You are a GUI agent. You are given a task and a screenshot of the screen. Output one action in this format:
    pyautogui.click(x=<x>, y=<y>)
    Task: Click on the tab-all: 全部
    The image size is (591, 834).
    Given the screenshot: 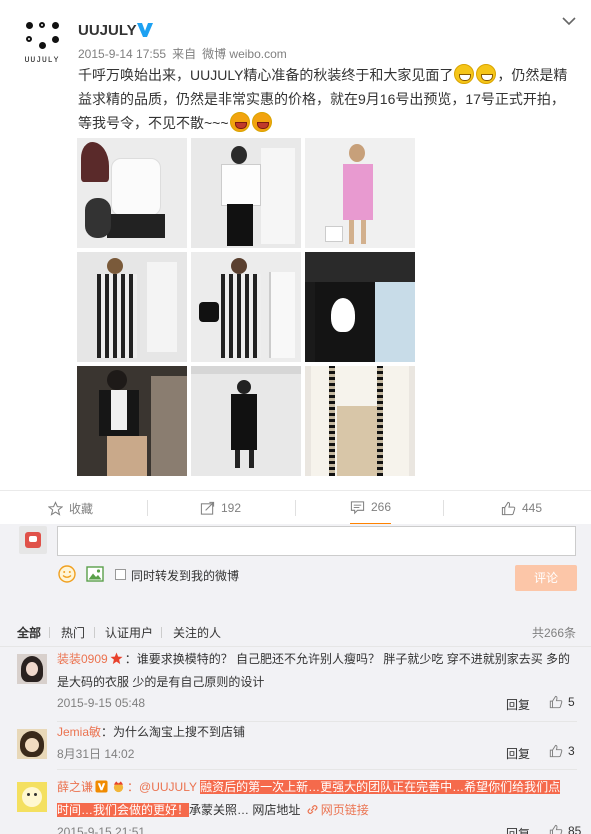 What is the action you would take?
    pyautogui.click(x=29, y=632)
    